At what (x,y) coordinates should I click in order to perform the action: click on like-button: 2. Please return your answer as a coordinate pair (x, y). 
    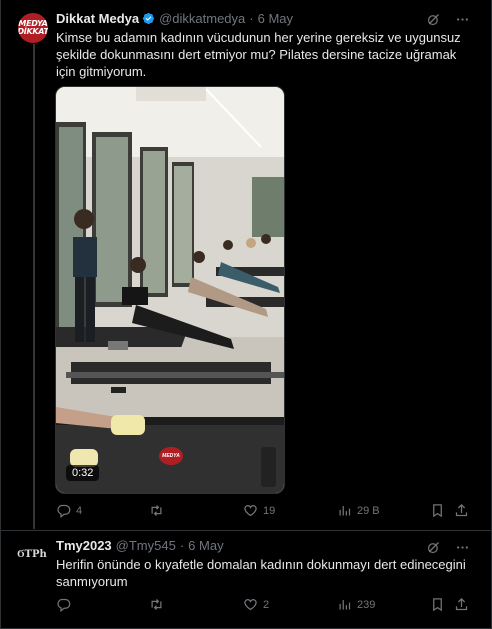
    Looking at the image, I should click on (256, 604).